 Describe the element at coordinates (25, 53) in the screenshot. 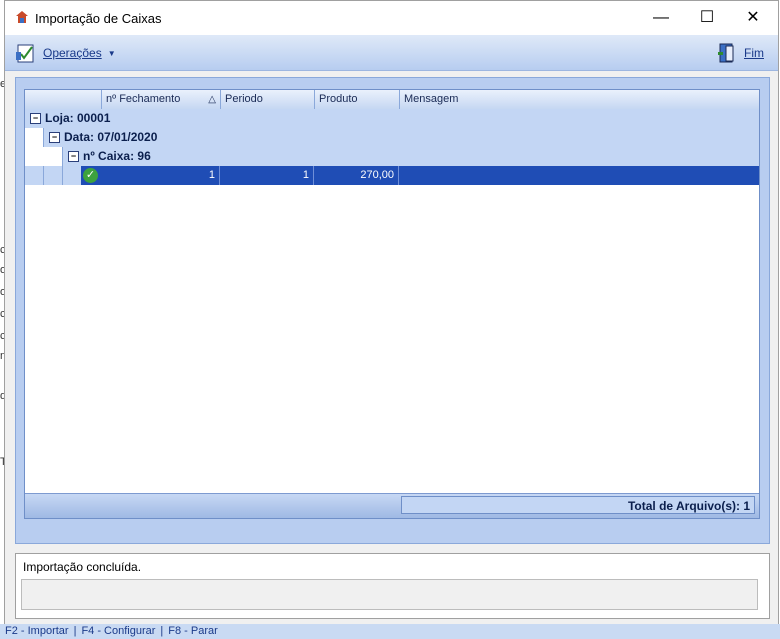

I see `operations-icon` at that location.